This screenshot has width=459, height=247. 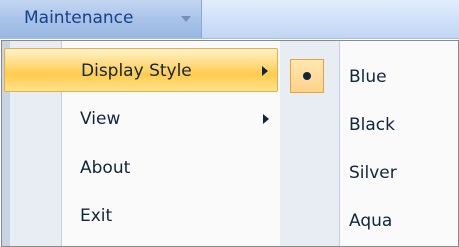 I want to click on selected-indicator, so click(x=307, y=76).